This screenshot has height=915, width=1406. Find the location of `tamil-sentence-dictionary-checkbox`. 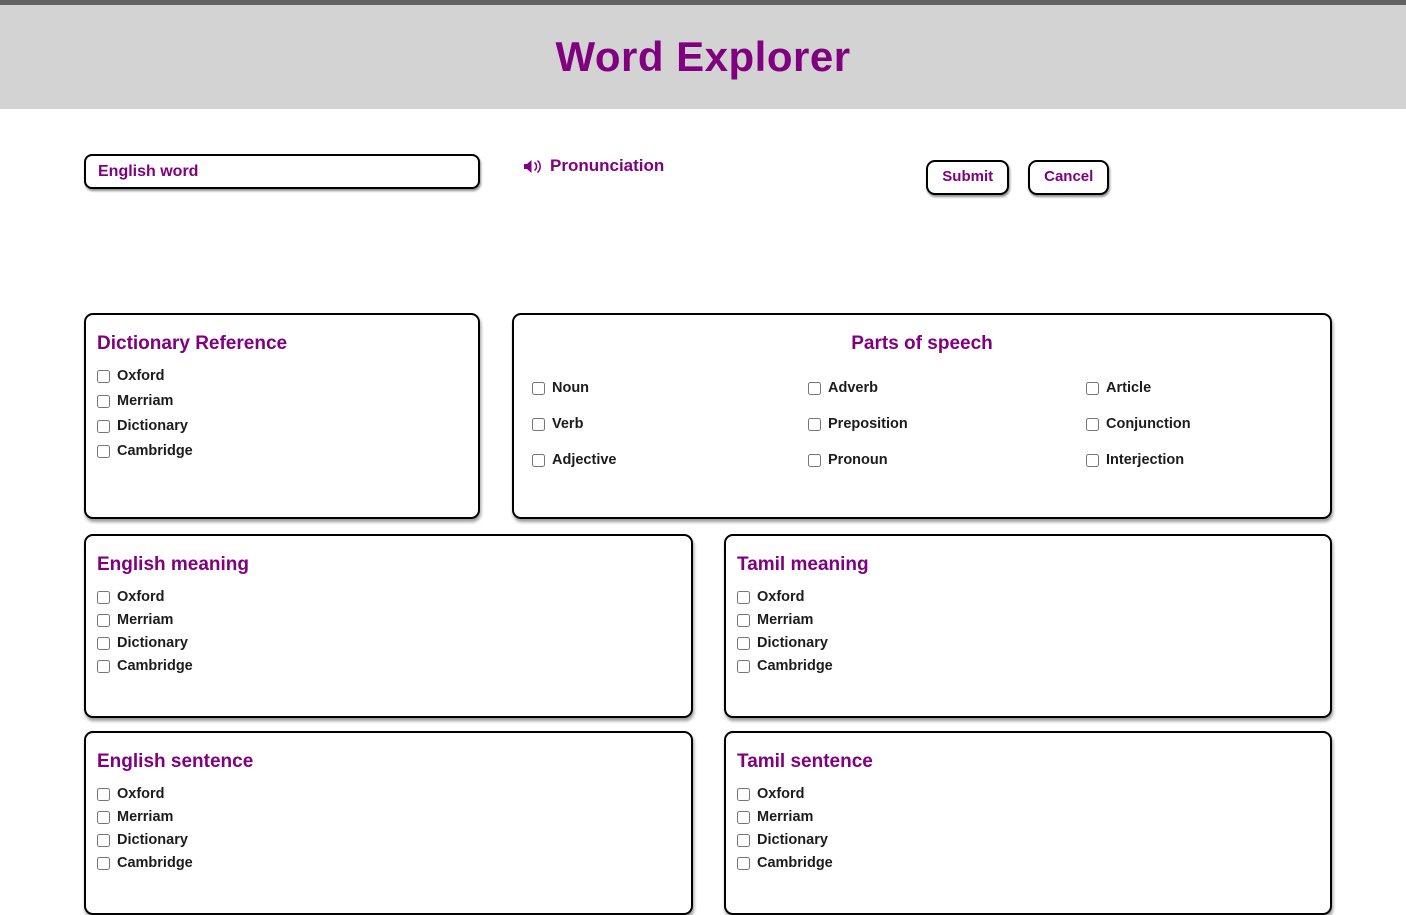

tamil-sentence-dictionary-checkbox is located at coordinates (743, 840).